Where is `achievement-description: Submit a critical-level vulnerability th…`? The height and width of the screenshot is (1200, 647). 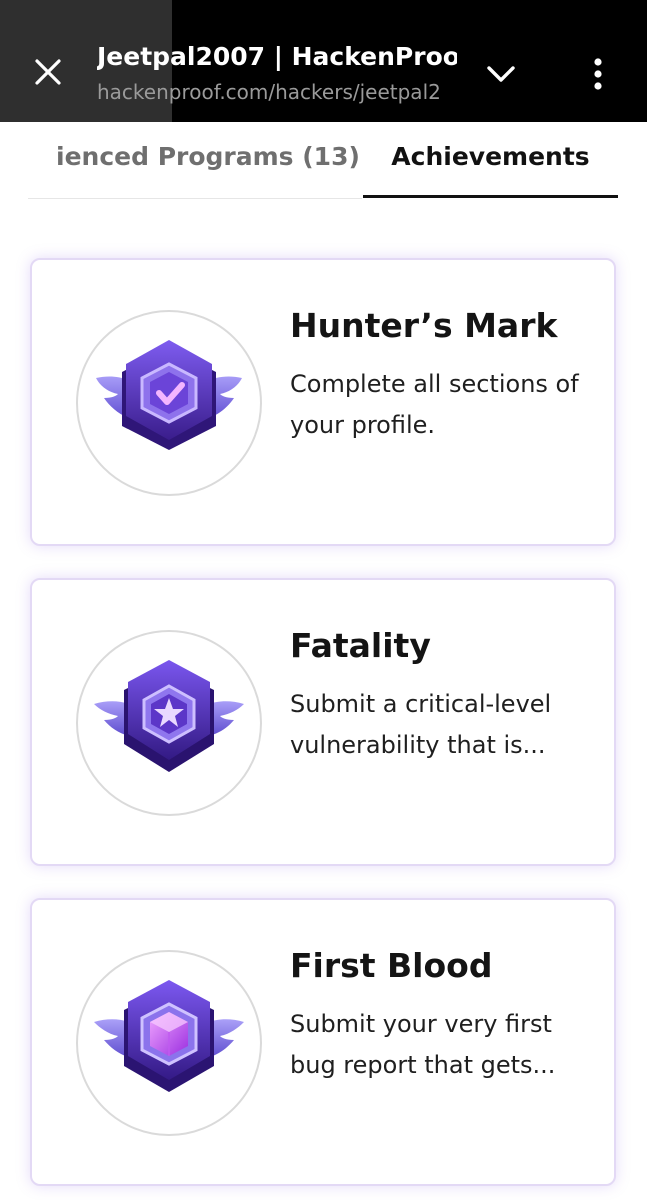
achievement-description: Submit a critical-level vulnerability th… is located at coordinates (421, 724).